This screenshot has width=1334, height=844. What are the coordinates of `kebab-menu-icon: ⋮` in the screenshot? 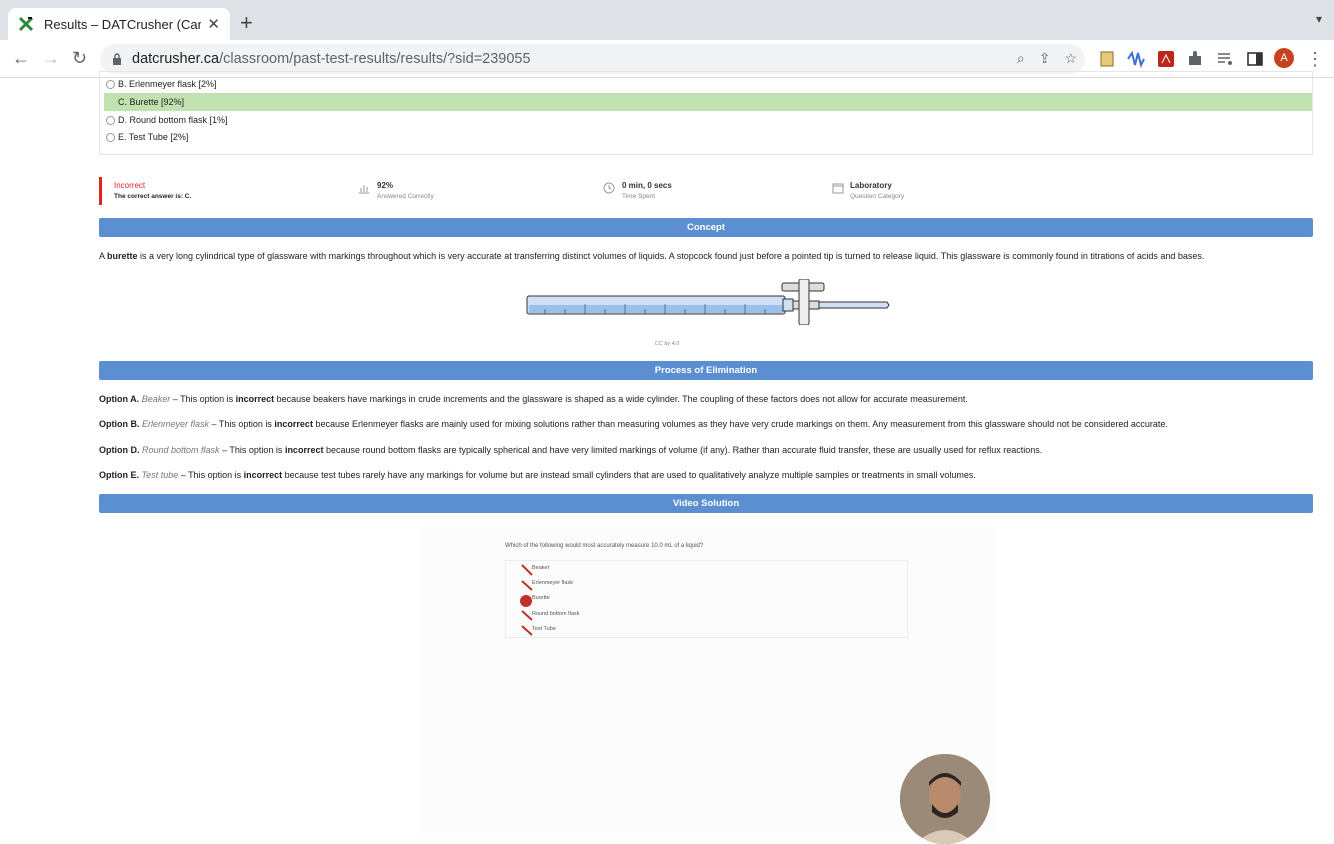 It's located at (1315, 59).